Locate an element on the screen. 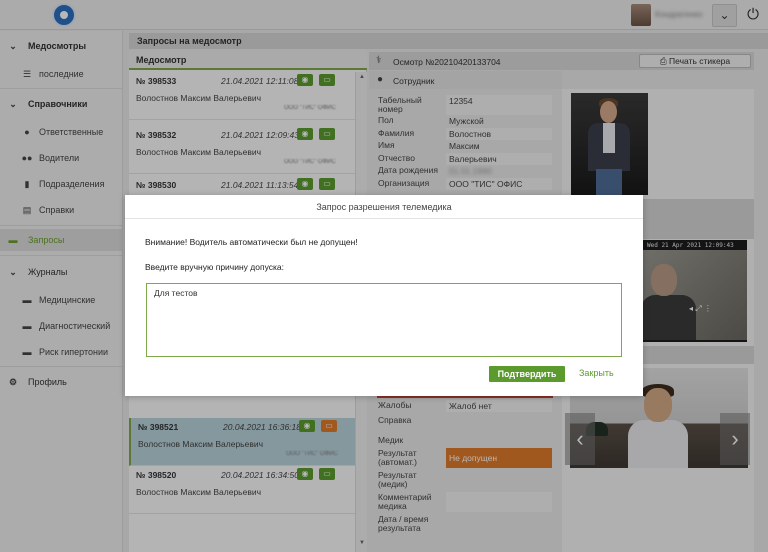  reason-textarea: Для тестов is located at coordinates (384, 320).